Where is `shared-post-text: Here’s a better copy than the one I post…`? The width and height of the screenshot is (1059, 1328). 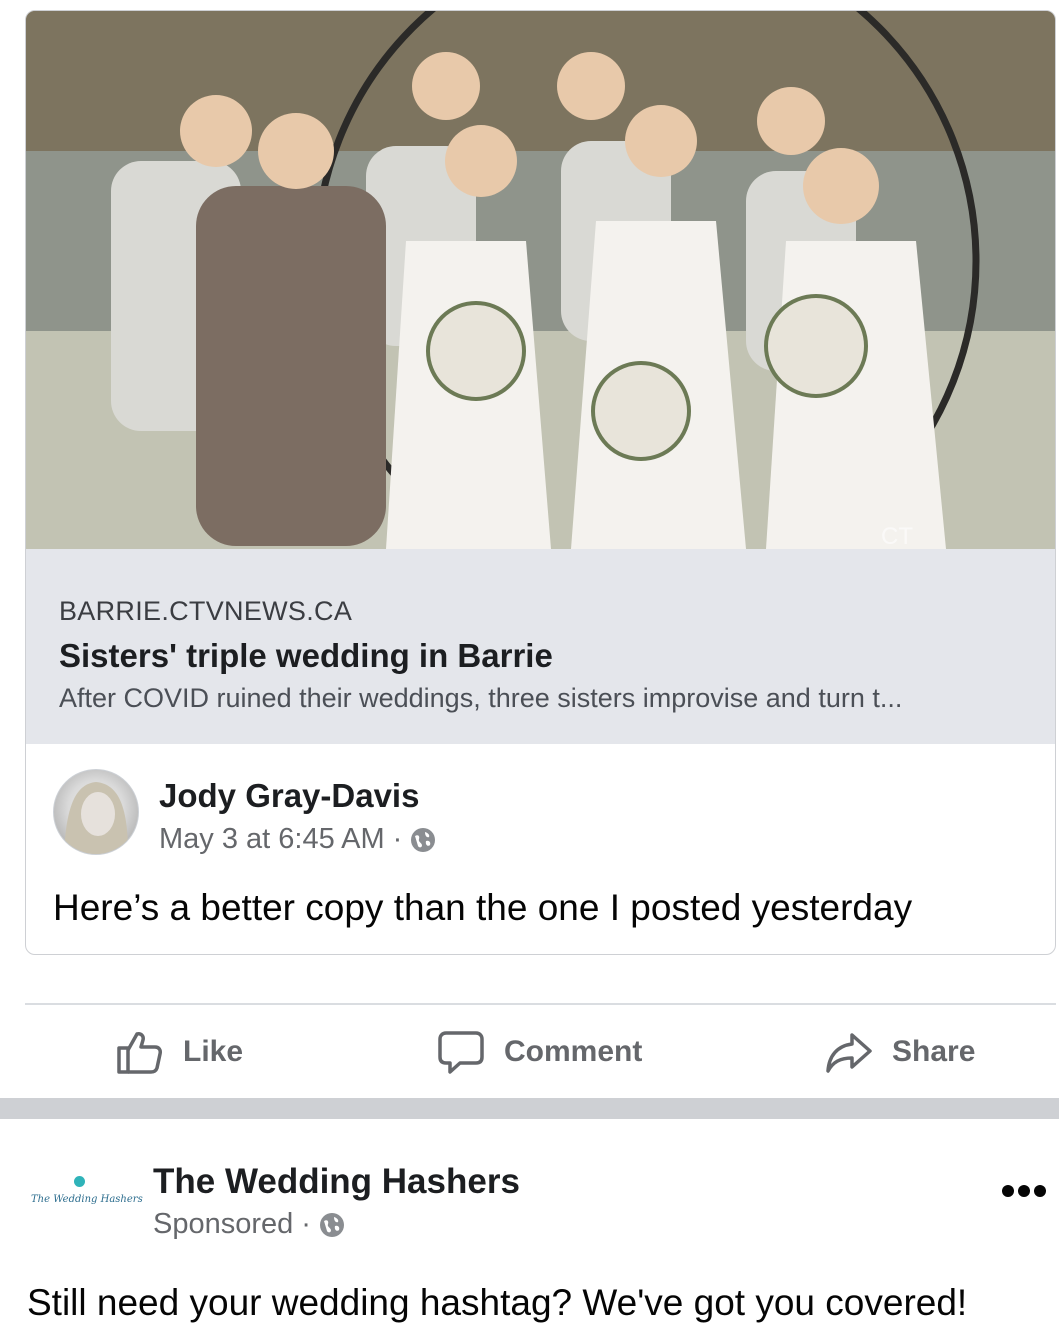
shared-post-text: Here’s a better copy than the one I post… is located at coordinates (483, 907).